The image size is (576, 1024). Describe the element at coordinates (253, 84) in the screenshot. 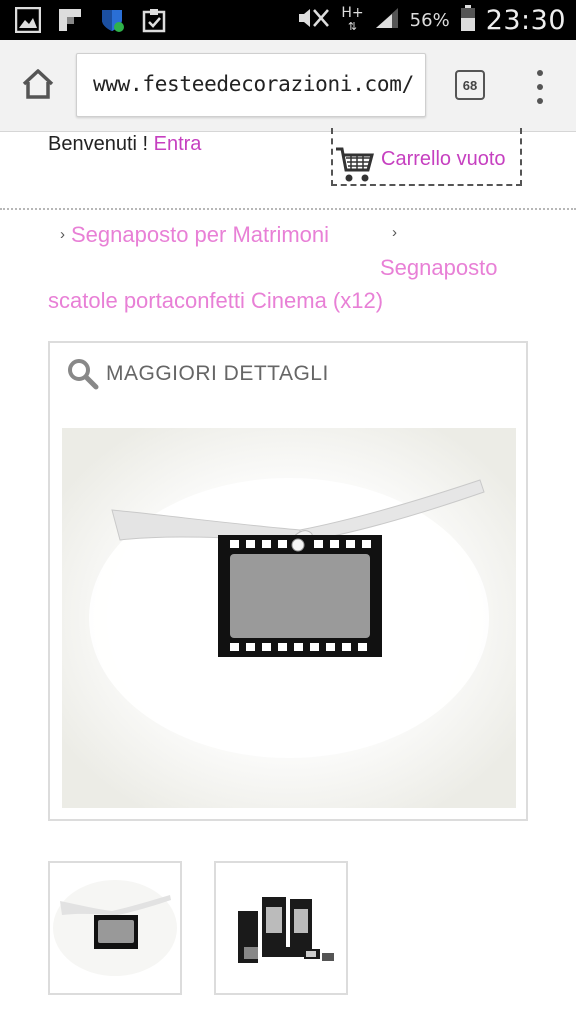

I see `url-text: www.festeedecorazioni.com/` at that location.